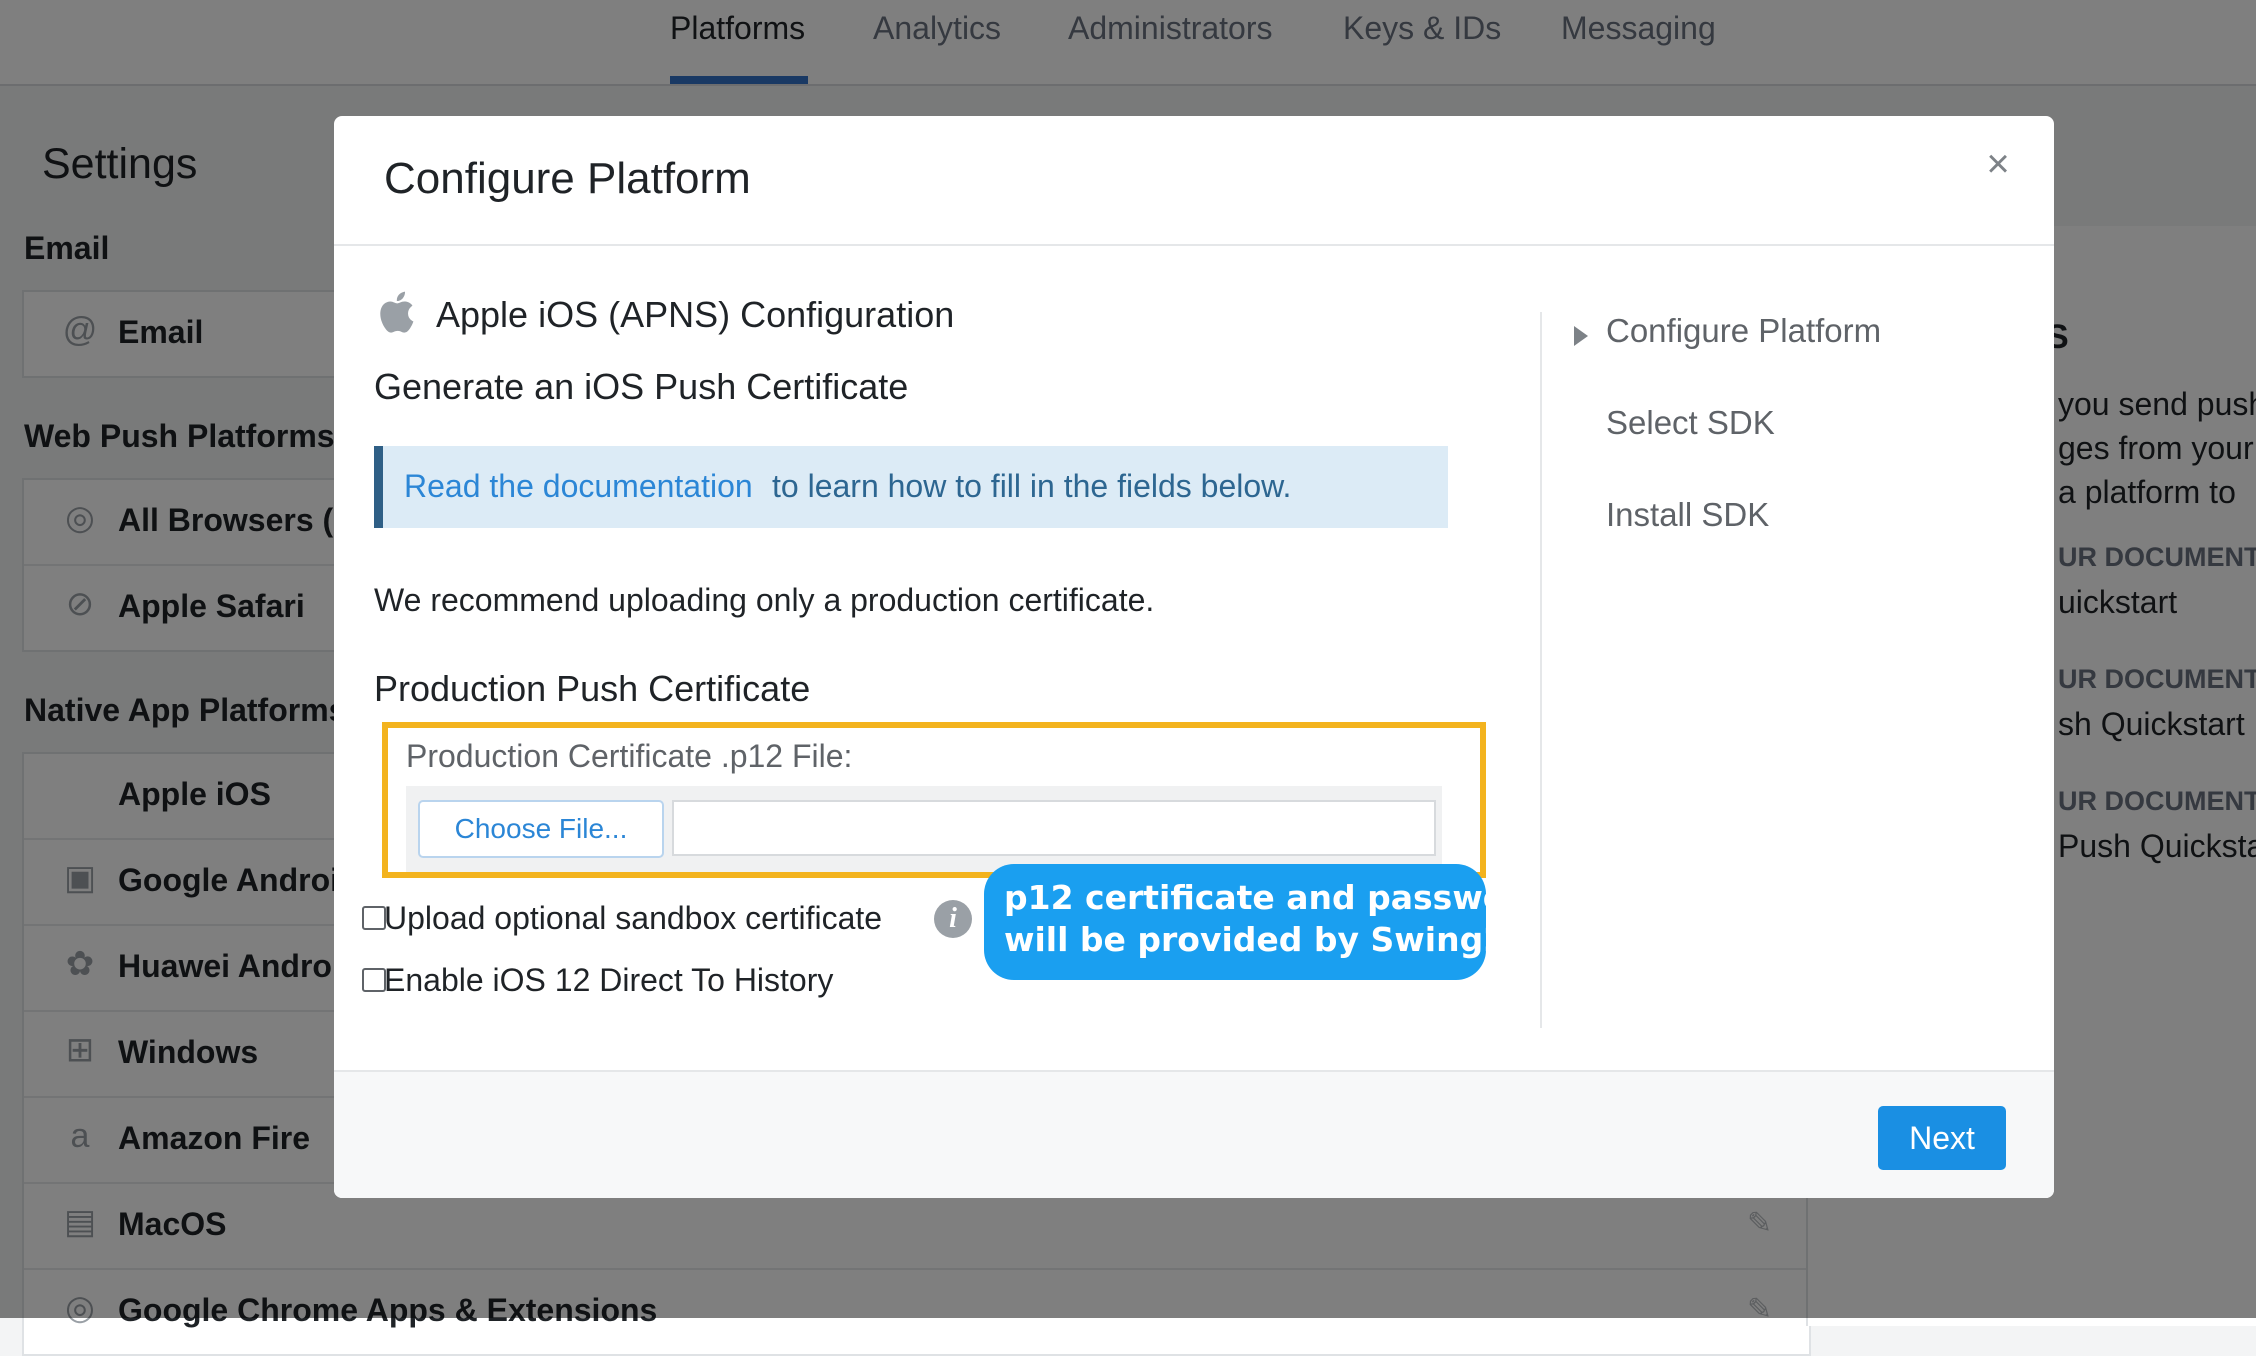  I want to click on direct-to-history-label: Enable iOS 12 Direct To History, so click(608, 980).